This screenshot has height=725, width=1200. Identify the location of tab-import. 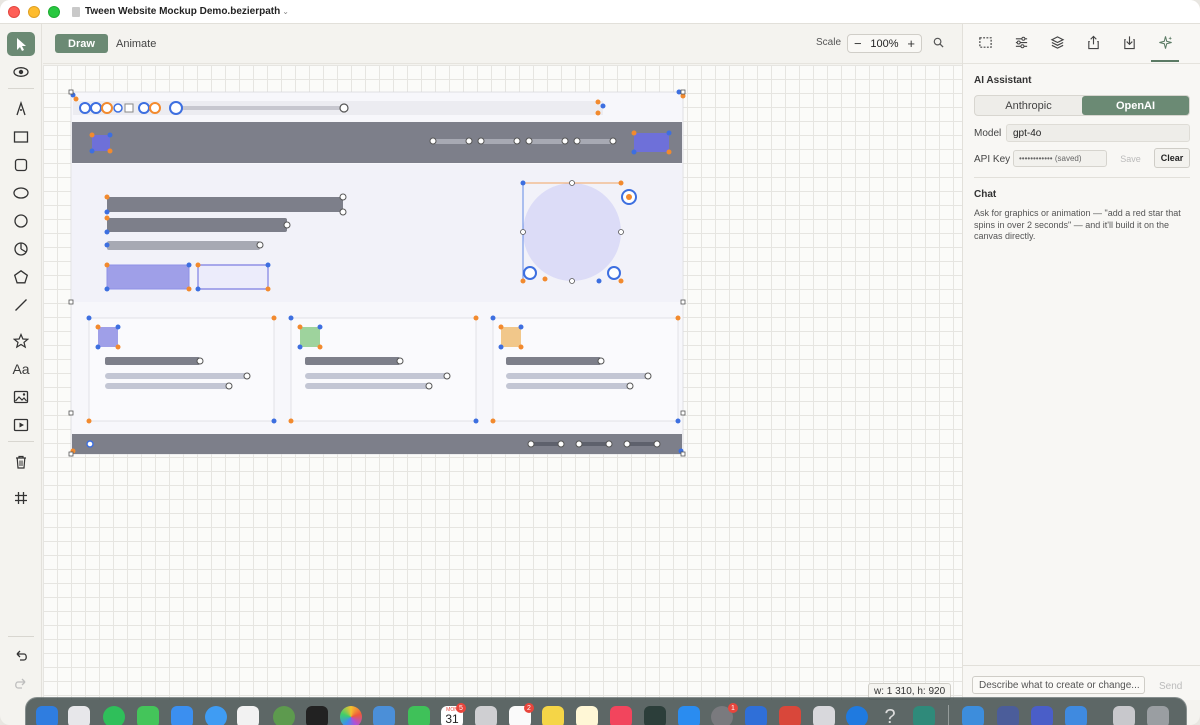
(1129, 42).